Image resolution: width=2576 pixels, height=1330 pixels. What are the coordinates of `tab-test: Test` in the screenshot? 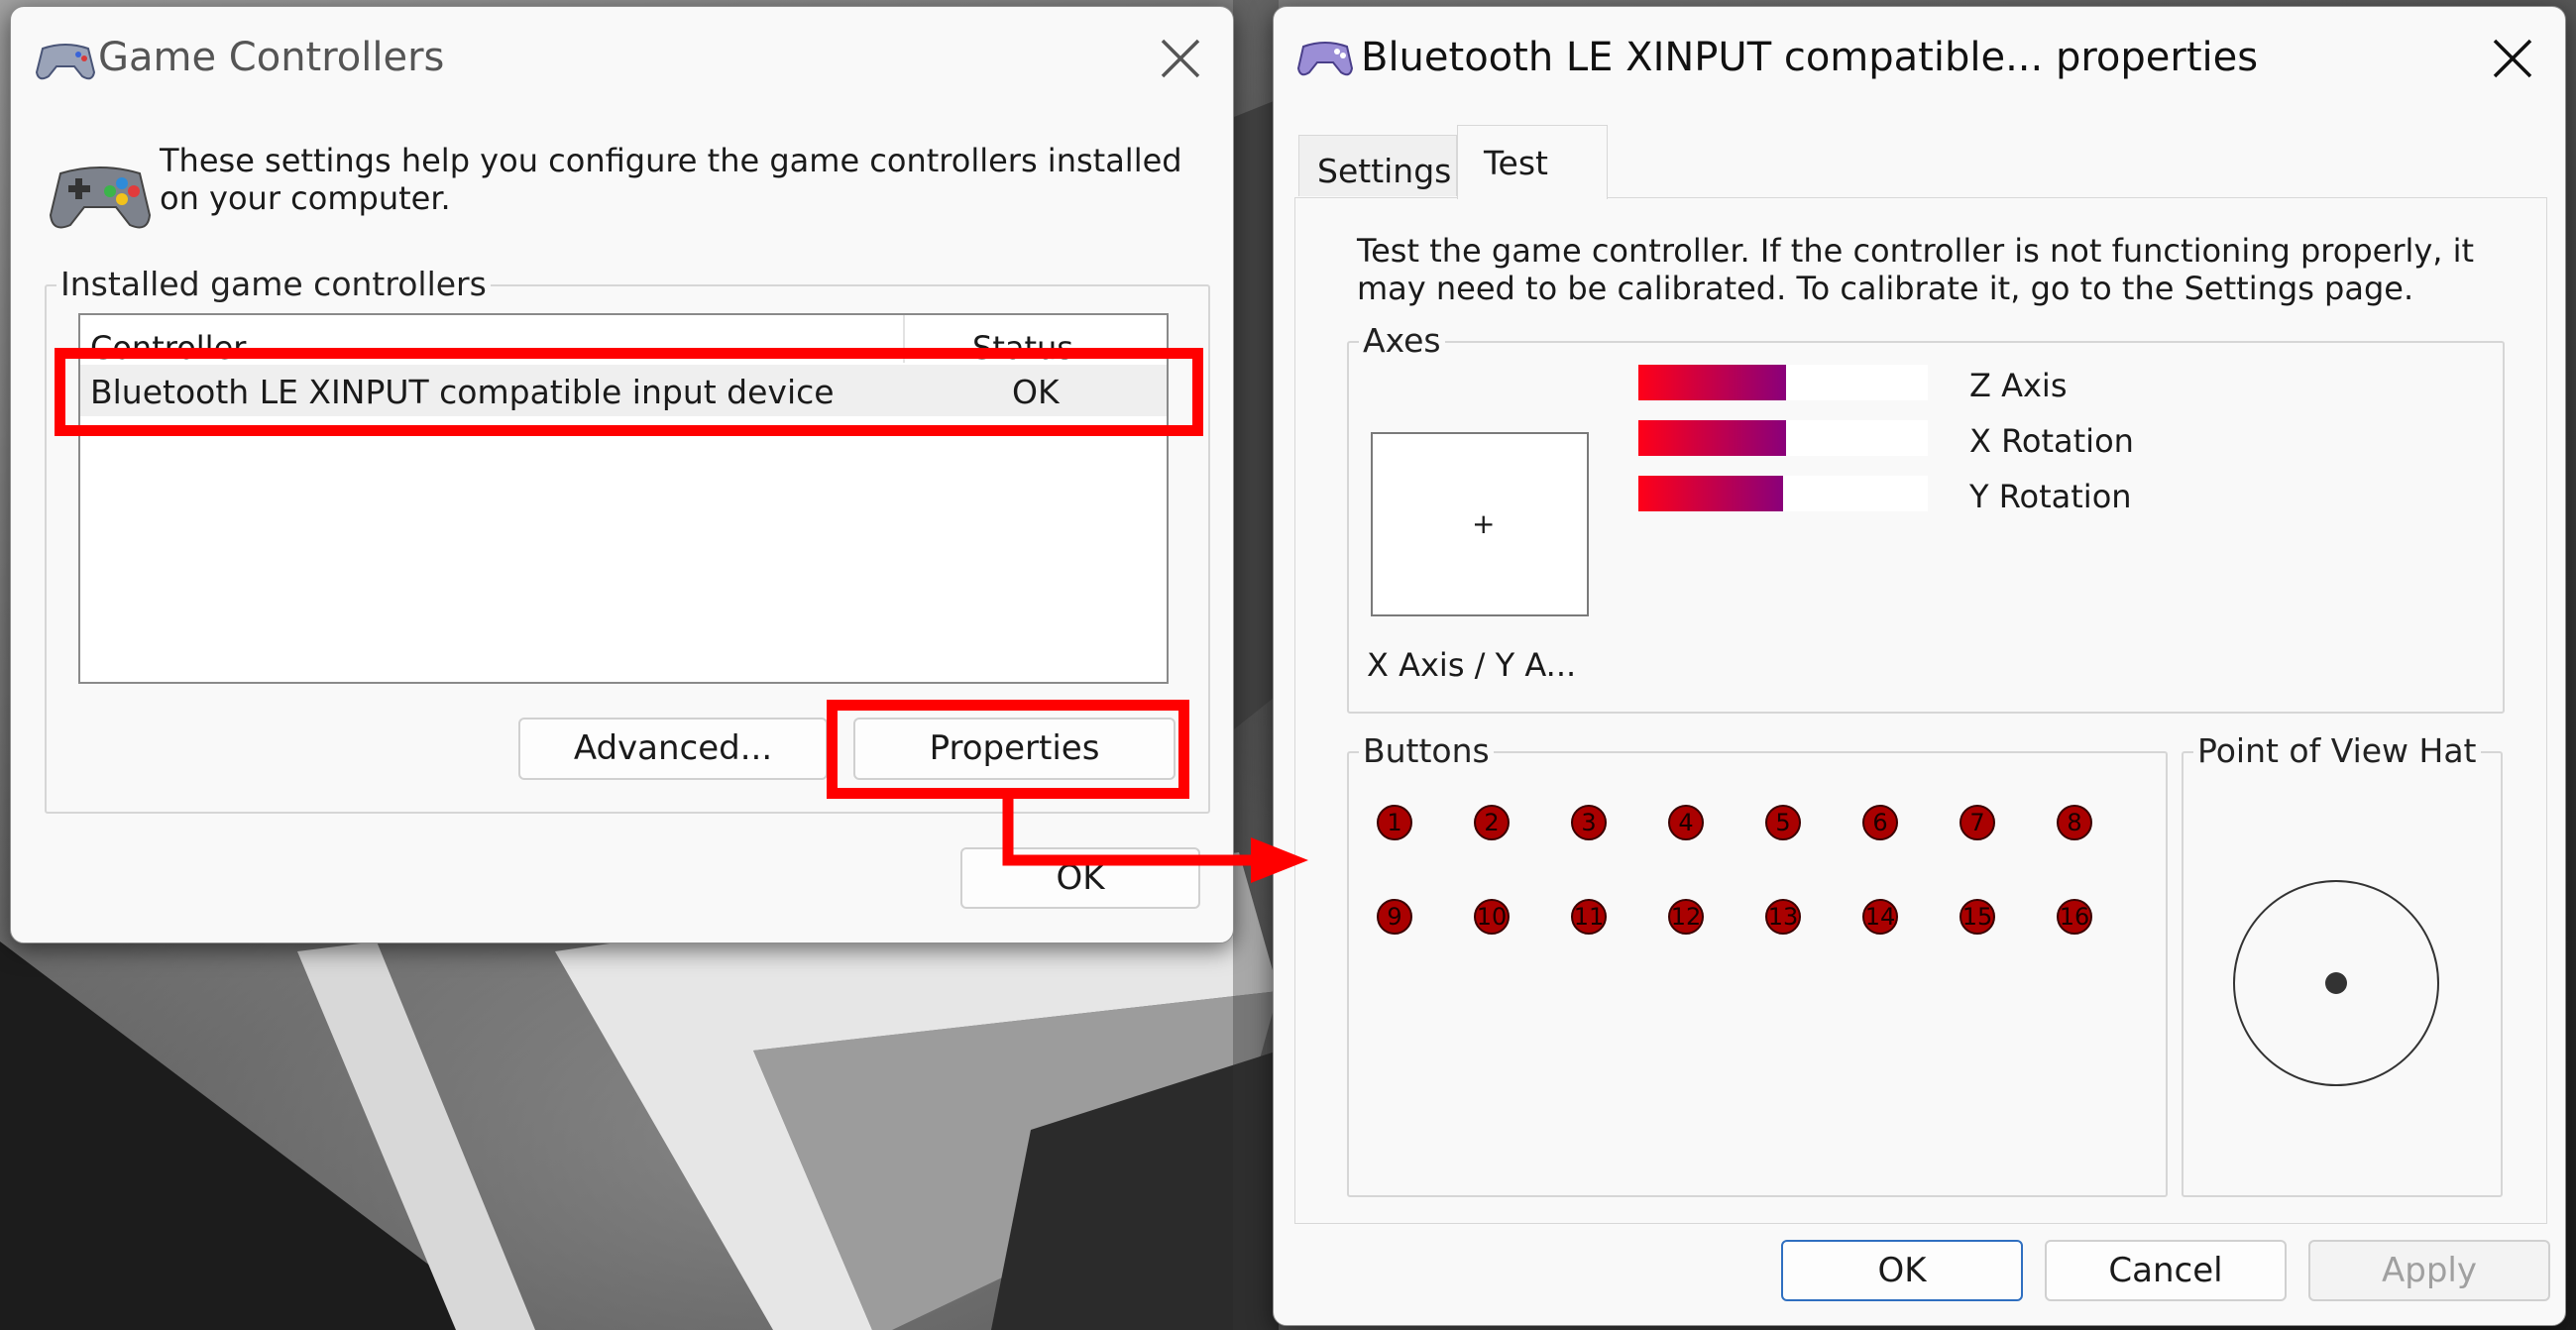 It's located at (1532, 162).